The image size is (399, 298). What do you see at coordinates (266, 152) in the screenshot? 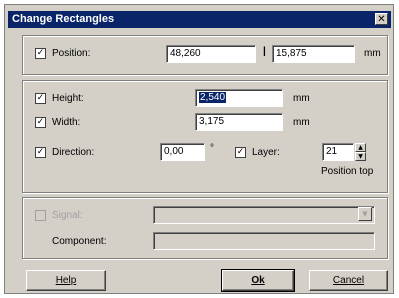
I see `layer-label: Layer:` at bounding box center [266, 152].